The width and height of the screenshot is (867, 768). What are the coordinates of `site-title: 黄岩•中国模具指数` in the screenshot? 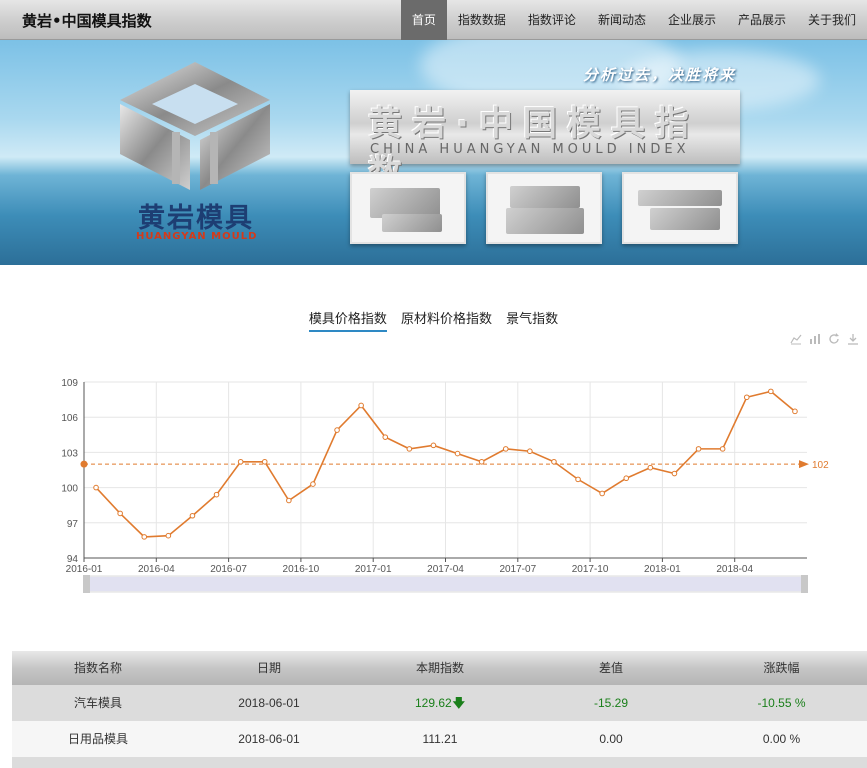 It's located at (87, 20).